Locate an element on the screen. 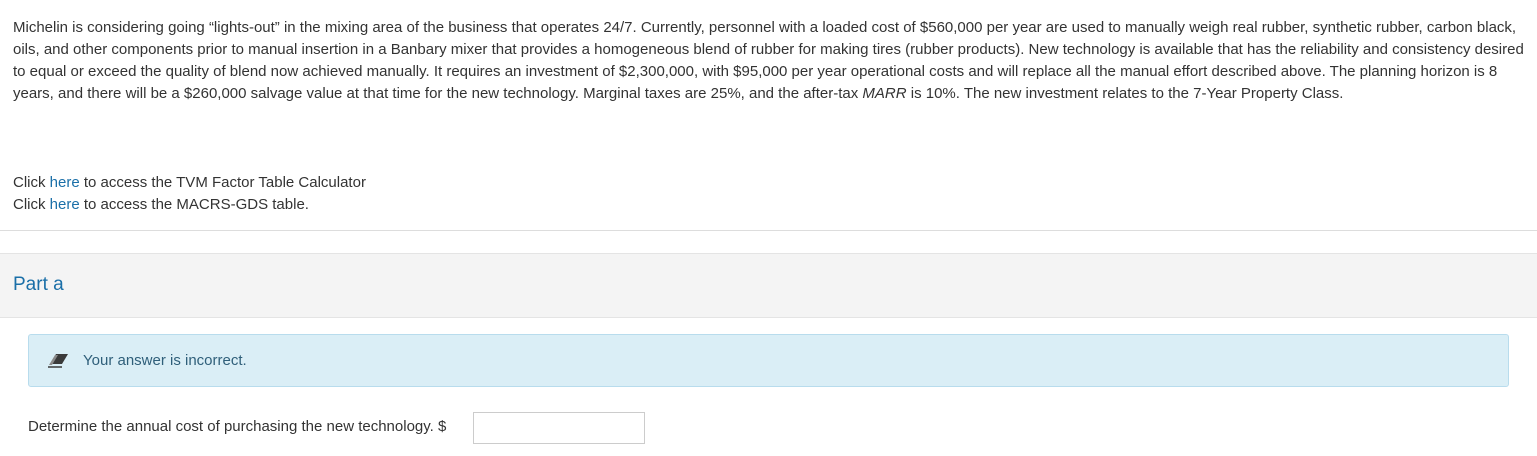  section-divider is located at coordinates (768, 230).